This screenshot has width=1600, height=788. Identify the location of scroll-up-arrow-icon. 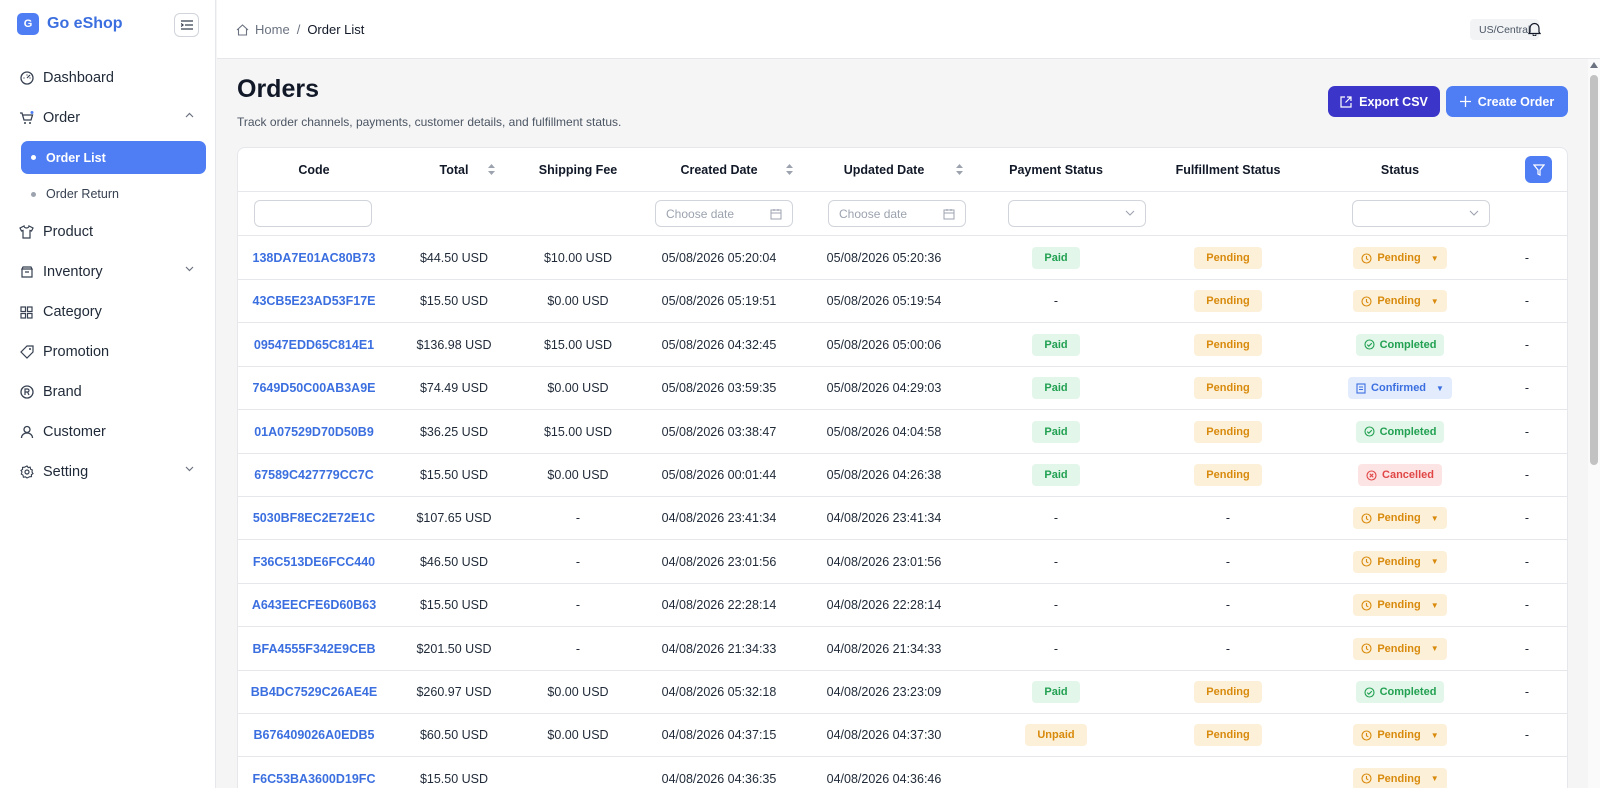
(1594, 65).